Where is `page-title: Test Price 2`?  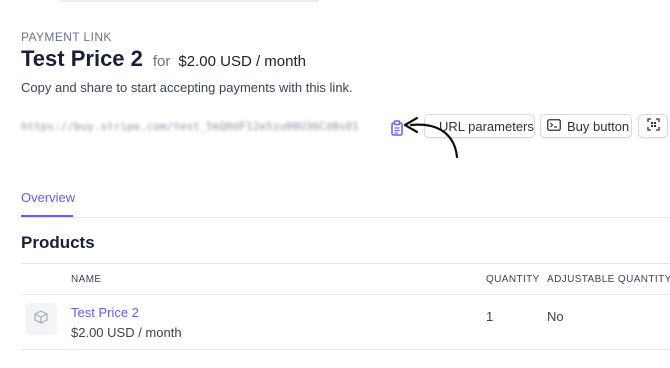 page-title: Test Price 2 is located at coordinates (82, 58).